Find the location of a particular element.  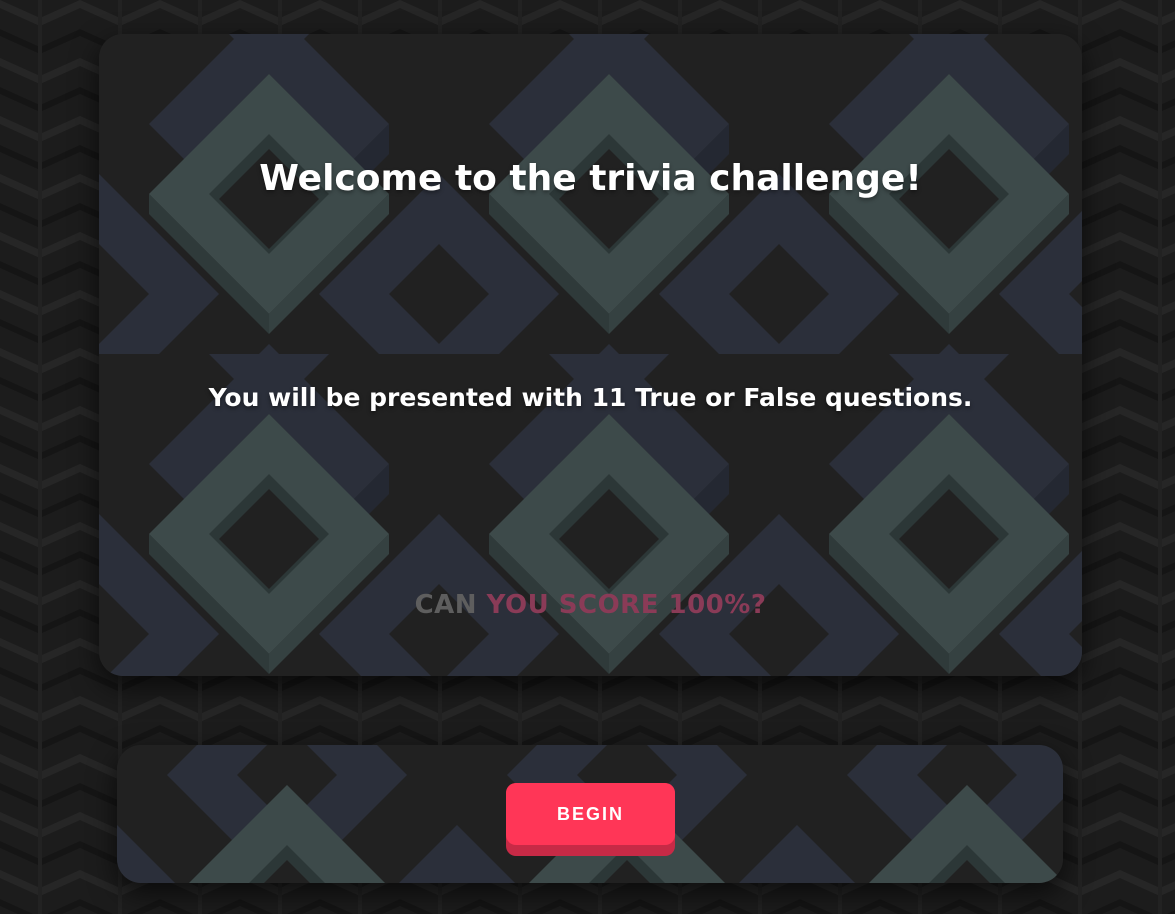

tagline: CAN YOU SCORE 100%? is located at coordinates (590, 605).